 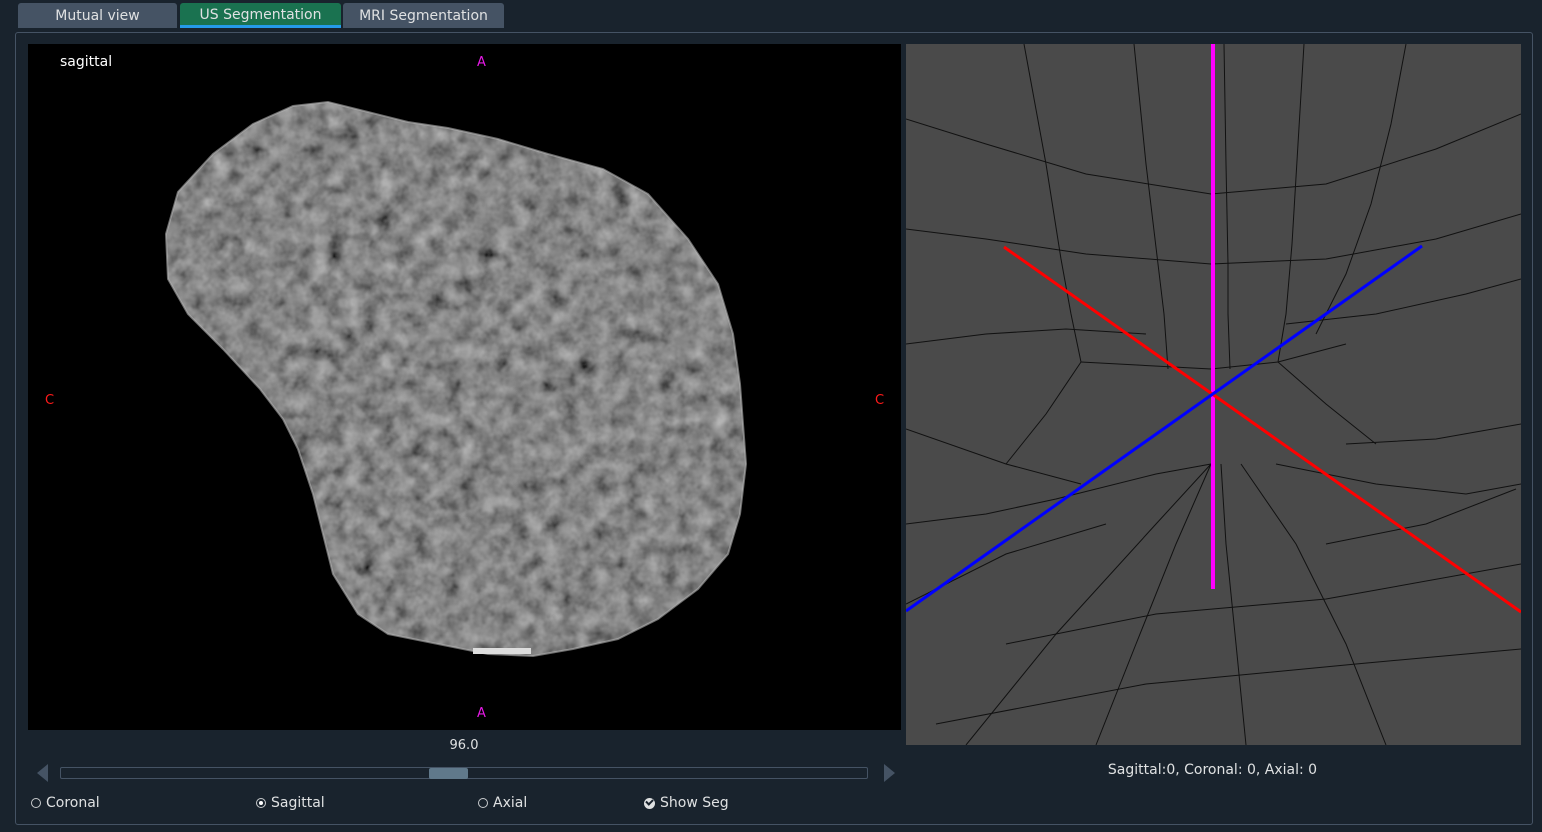 What do you see at coordinates (97, 15) in the screenshot?
I see `tab-mutual-view: Mutual view` at bounding box center [97, 15].